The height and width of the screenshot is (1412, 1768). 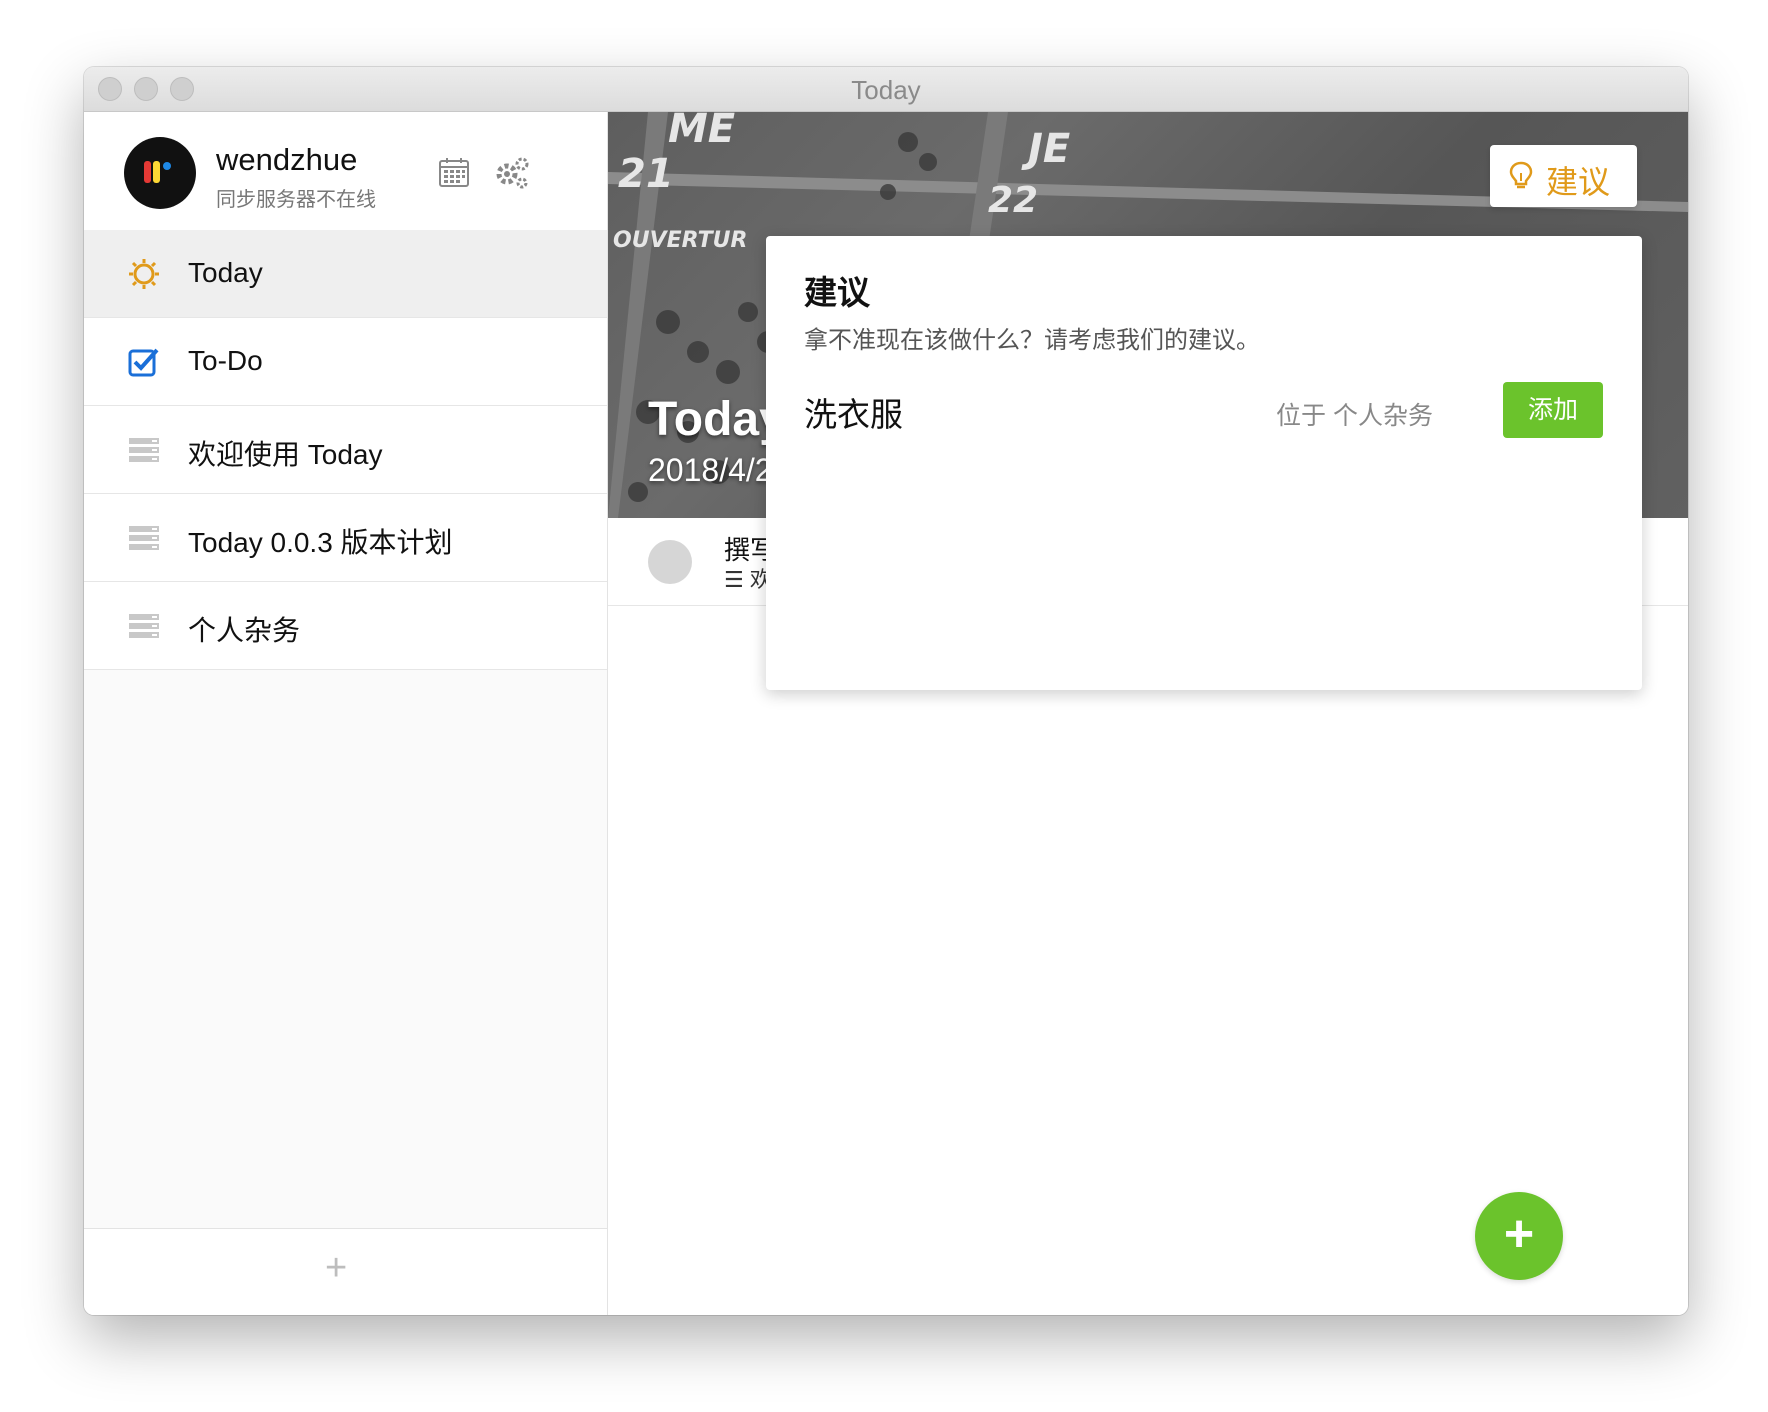 I want to click on add-list-button: +, so click(x=336, y=1268).